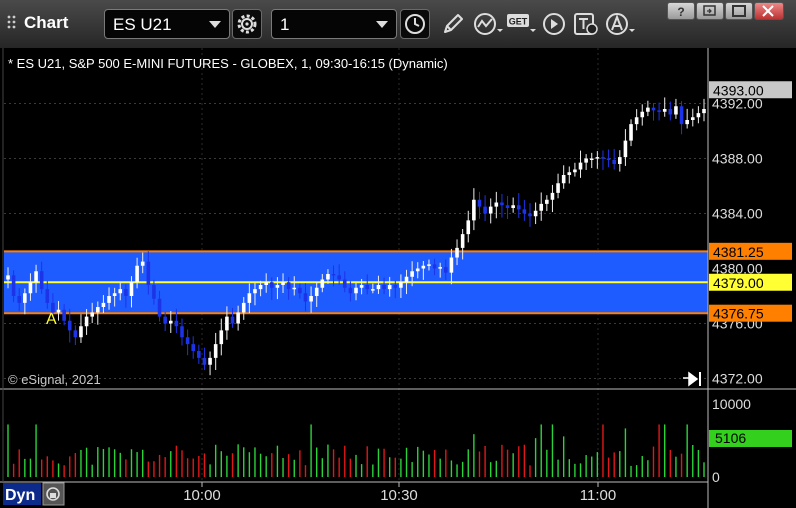  Describe the element at coordinates (202, 495) in the screenshot. I see `time-tick-label: 10:00` at that location.